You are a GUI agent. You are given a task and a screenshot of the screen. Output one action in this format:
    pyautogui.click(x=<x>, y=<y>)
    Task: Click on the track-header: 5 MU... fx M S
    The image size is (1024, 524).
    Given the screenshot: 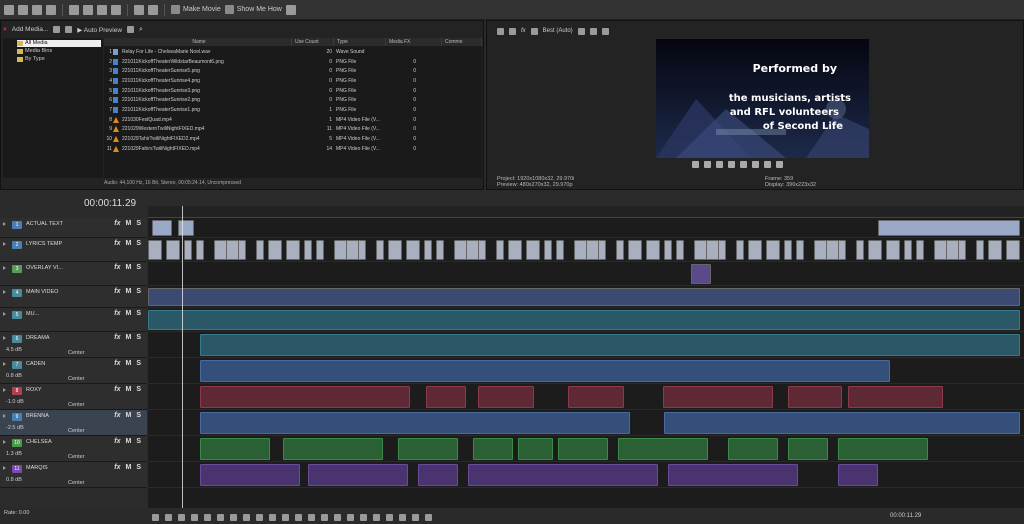 What is the action you would take?
    pyautogui.click(x=73, y=320)
    